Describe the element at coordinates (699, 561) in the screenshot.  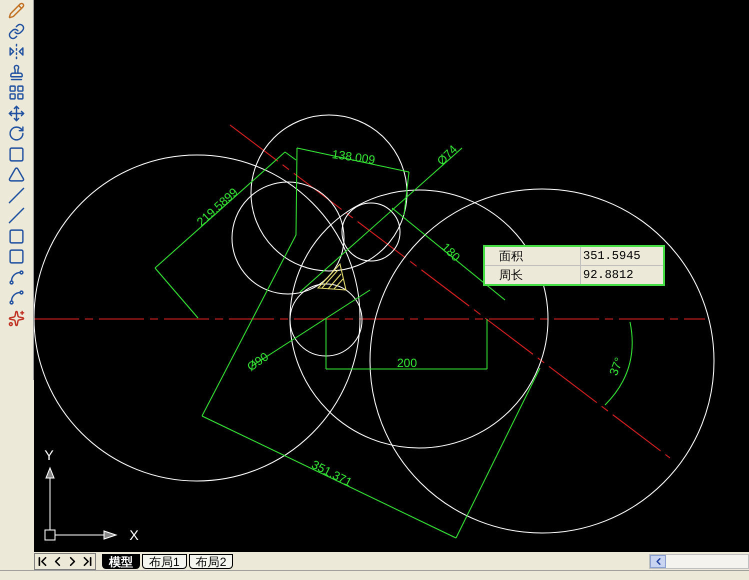
I see `horizontal-scrollbar` at that location.